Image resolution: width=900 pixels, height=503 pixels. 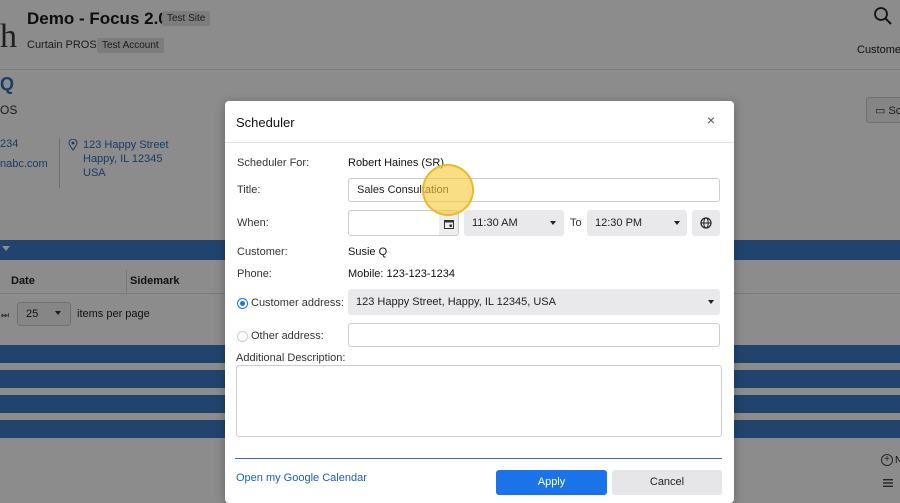 What do you see at coordinates (479, 122) in the screenshot?
I see `dialog-header: Scheduler ×` at bounding box center [479, 122].